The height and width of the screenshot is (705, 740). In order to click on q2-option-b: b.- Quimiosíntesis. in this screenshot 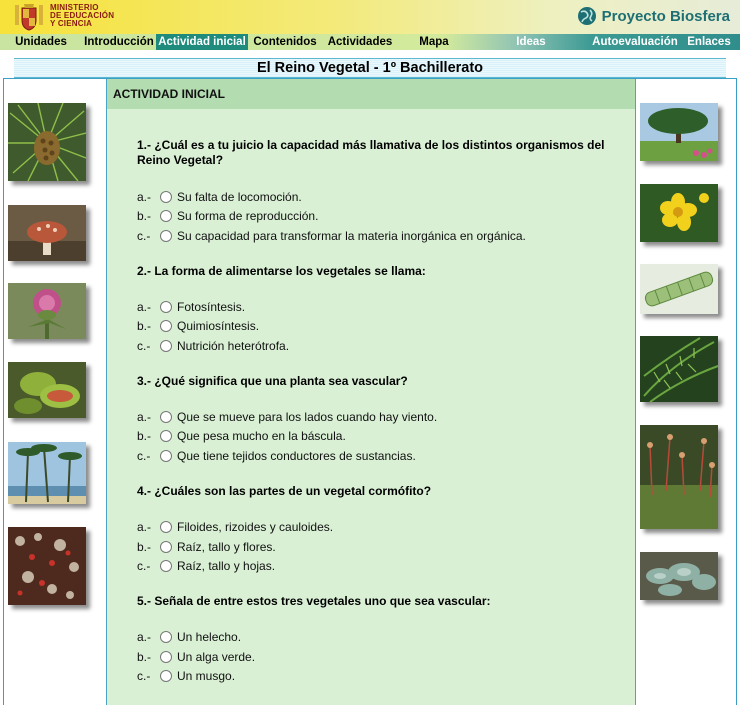, I will do `click(198, 326)`.